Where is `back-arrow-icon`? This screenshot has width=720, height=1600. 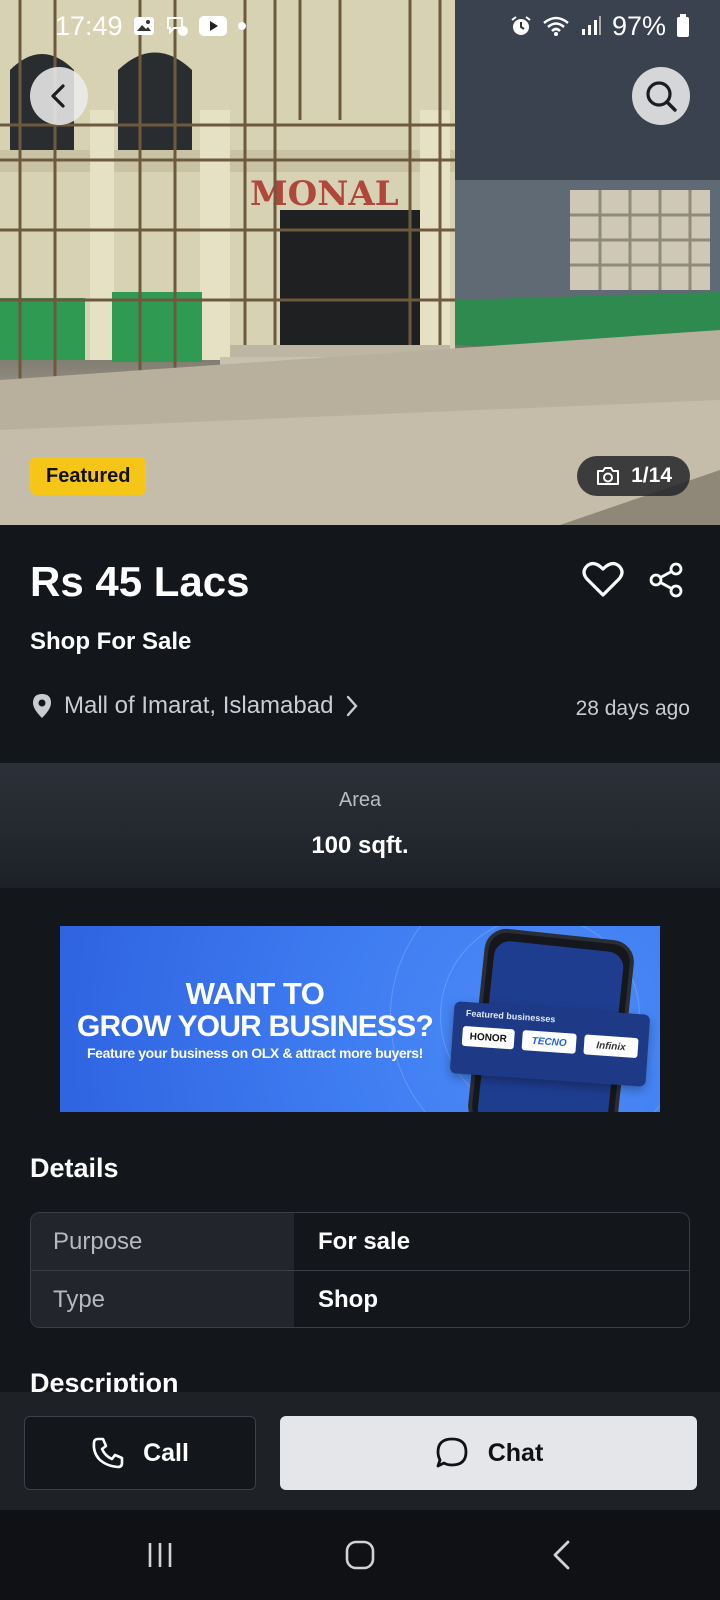 back-arrow-icon is located at coordinates (58, 96).